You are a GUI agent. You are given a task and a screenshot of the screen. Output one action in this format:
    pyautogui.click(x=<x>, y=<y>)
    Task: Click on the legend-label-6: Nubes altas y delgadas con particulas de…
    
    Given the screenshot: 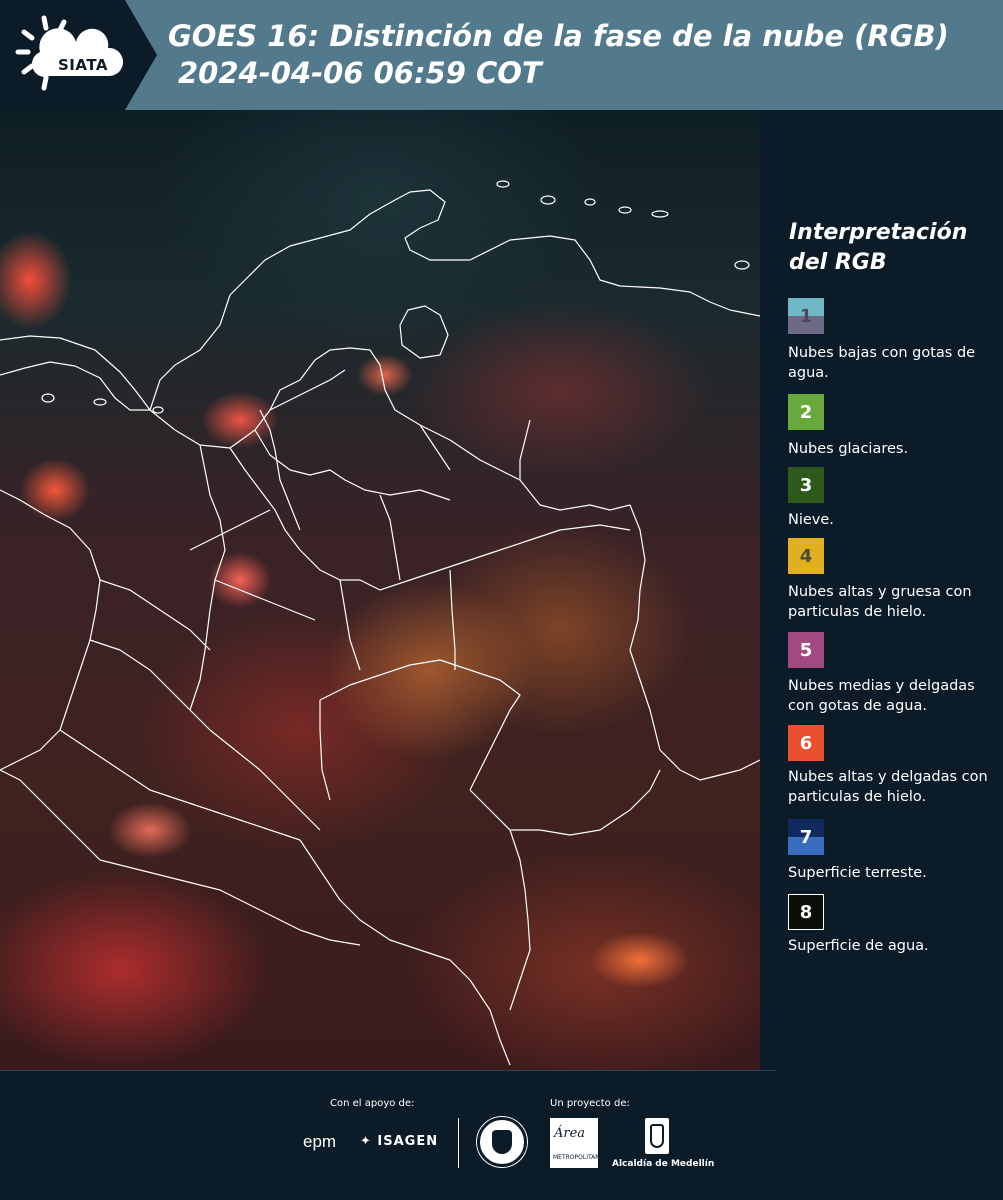 What is the action you would take?
    pyautogui.click(x=888, y=787)
    